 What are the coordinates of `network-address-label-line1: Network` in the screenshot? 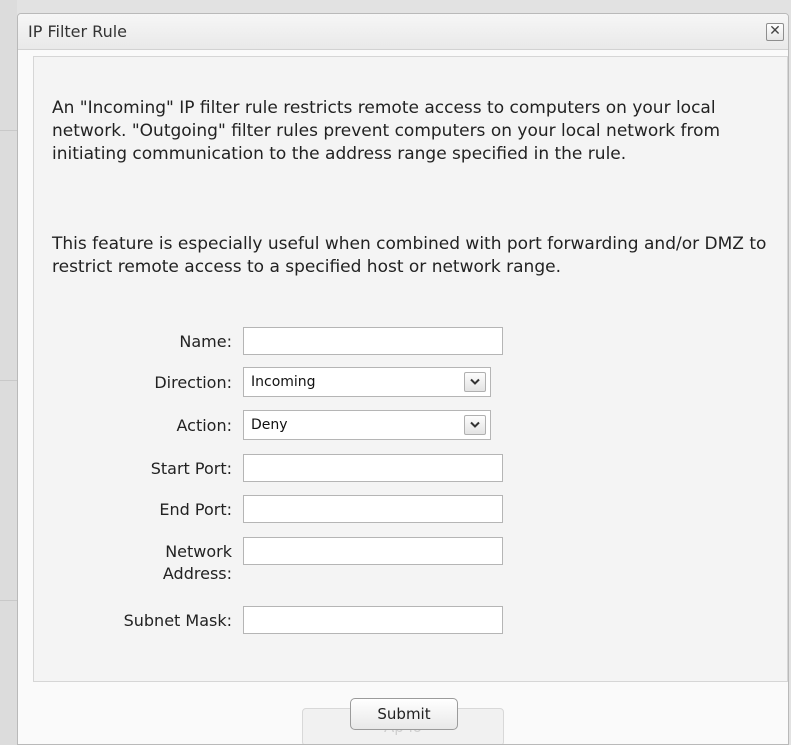 It's located at (198, 551).